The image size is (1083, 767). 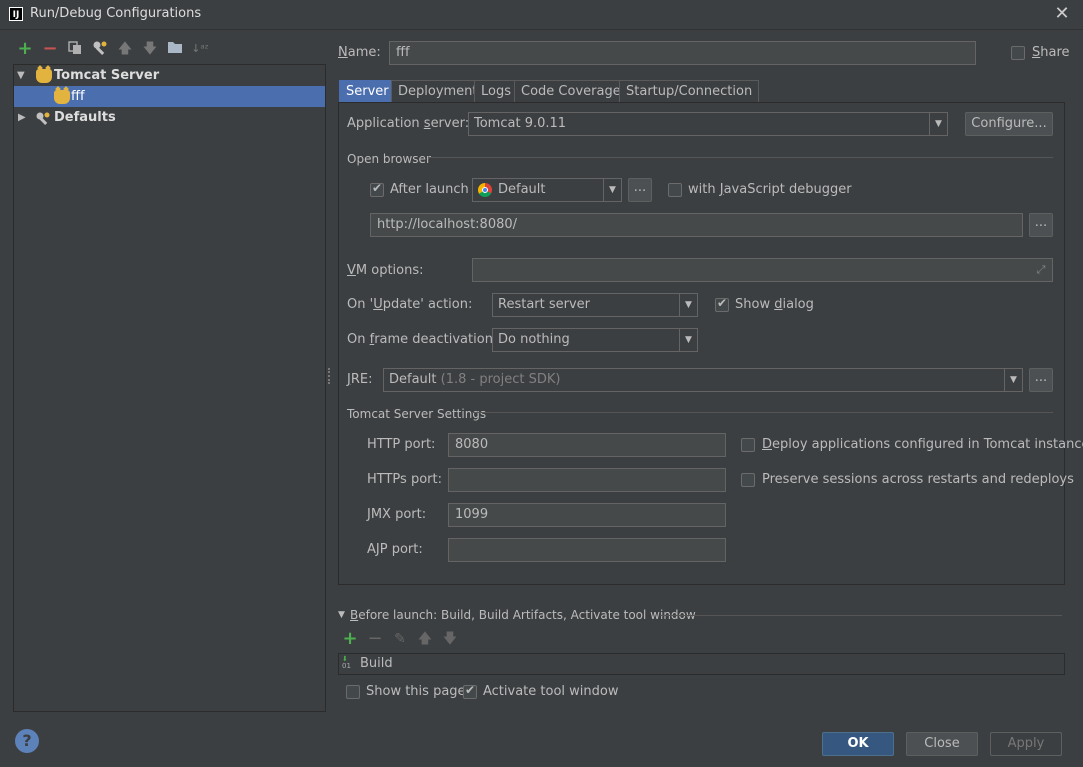 I want to click on collapse-icon: ▼, so click(x=341, y=615).